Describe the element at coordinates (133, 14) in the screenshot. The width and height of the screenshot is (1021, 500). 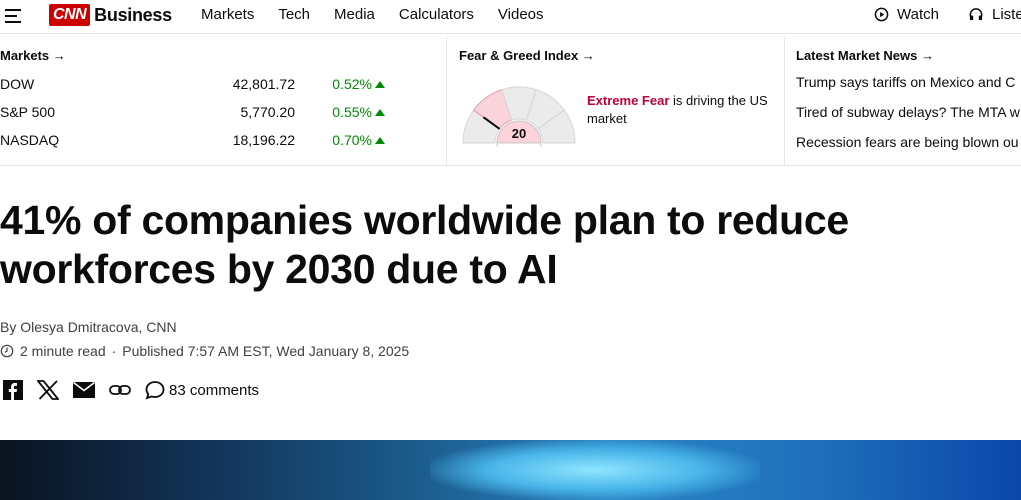
I see `section-name: Business` at that location.